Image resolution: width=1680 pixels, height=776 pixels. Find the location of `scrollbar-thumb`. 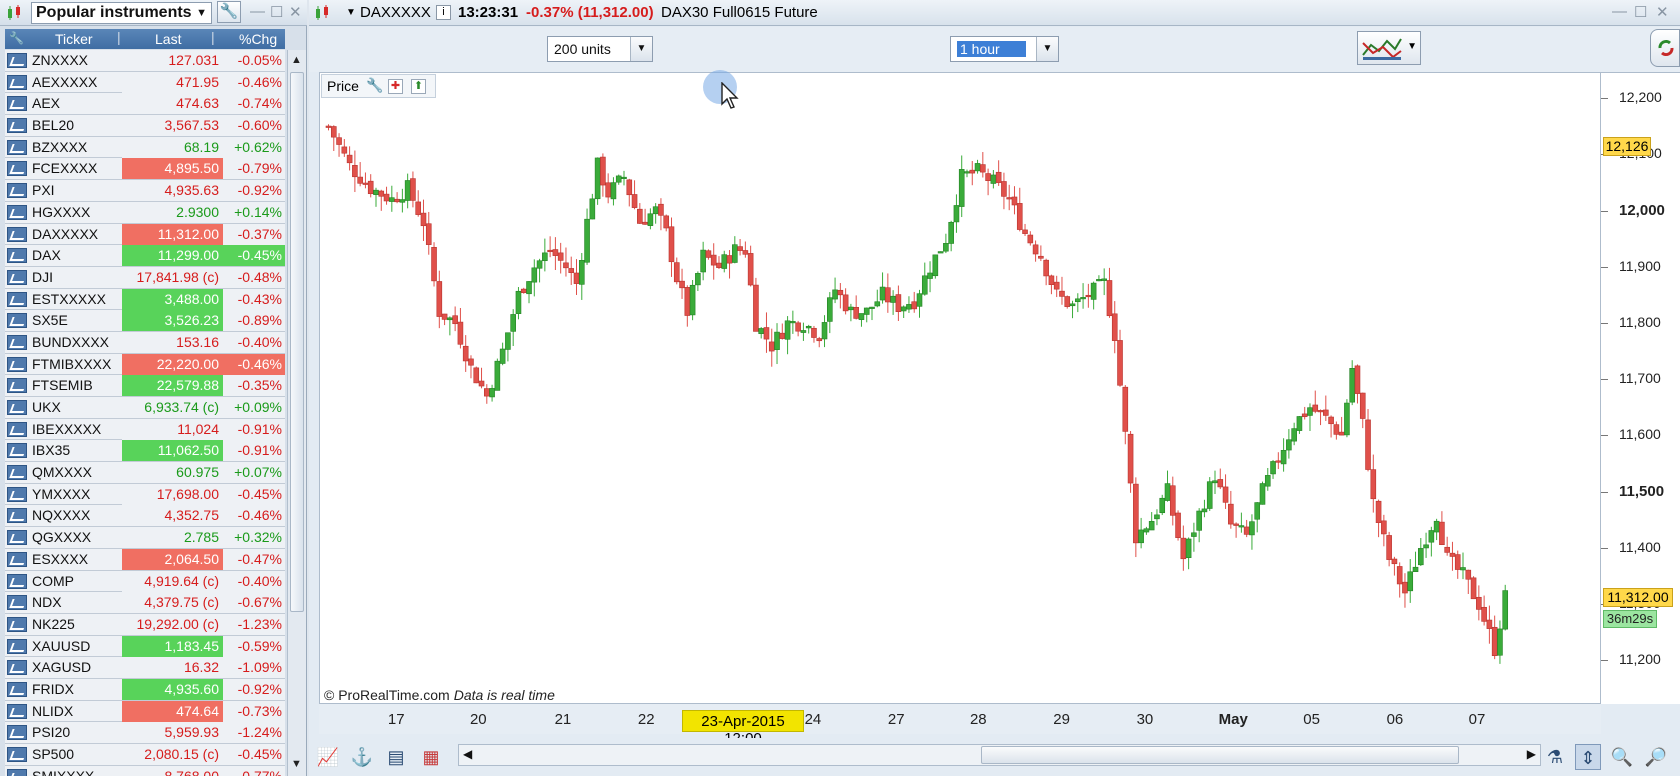

scrollbar-thumb is located at coordinates (1220, 755).